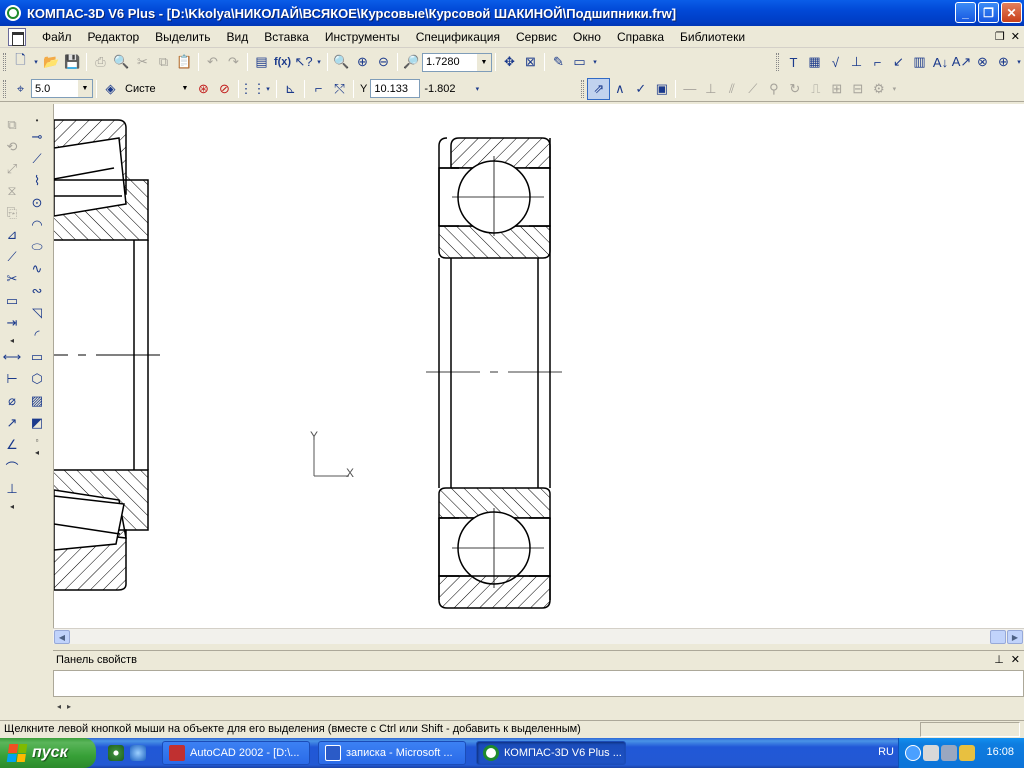  Describe the element at coordinates (59, 706) in the screenshot. I see `nav-left-icon: ◂` at that location.